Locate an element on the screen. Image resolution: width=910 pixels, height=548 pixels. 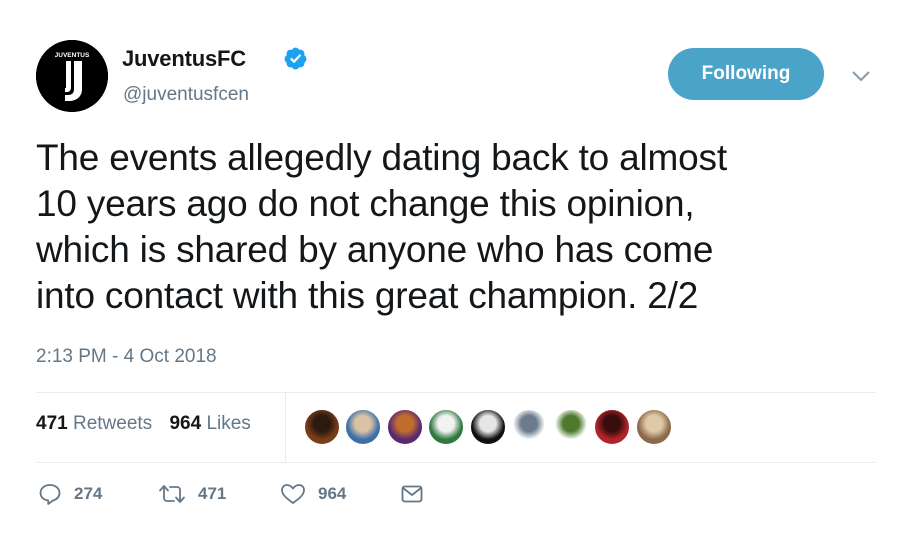
retweet-count: 471 is located at coordinates (212, 493).